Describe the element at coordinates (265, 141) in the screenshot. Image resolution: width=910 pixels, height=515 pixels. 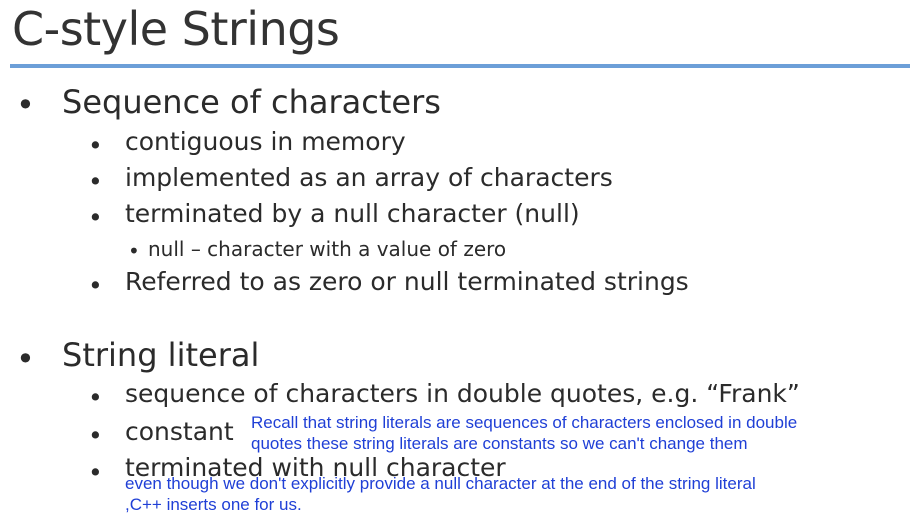
I see `section1-item: contiguous in memory` at that location.